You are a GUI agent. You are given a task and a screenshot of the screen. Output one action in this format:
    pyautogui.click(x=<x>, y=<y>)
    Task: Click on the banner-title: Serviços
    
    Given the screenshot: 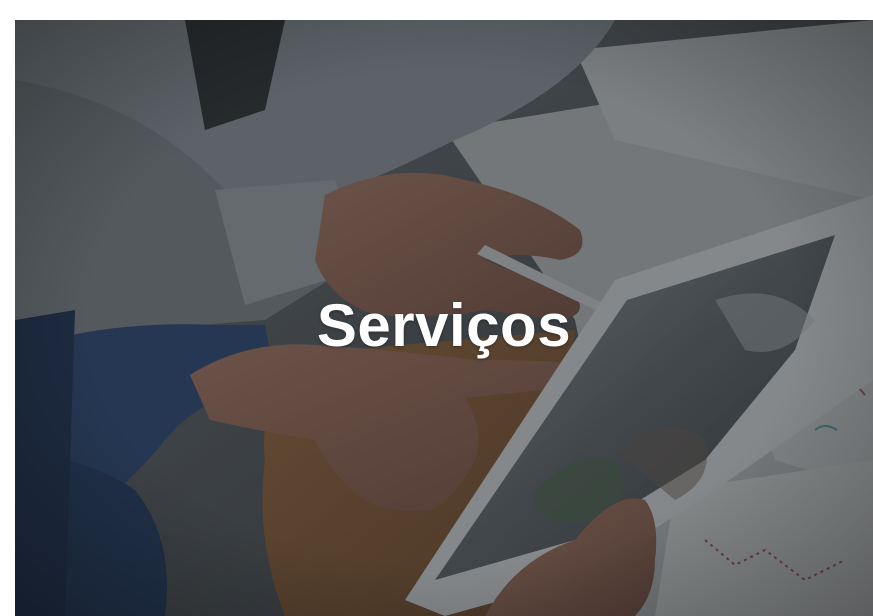 What is the action you would take?
    pyautogui.click(x=444, y=325)
    